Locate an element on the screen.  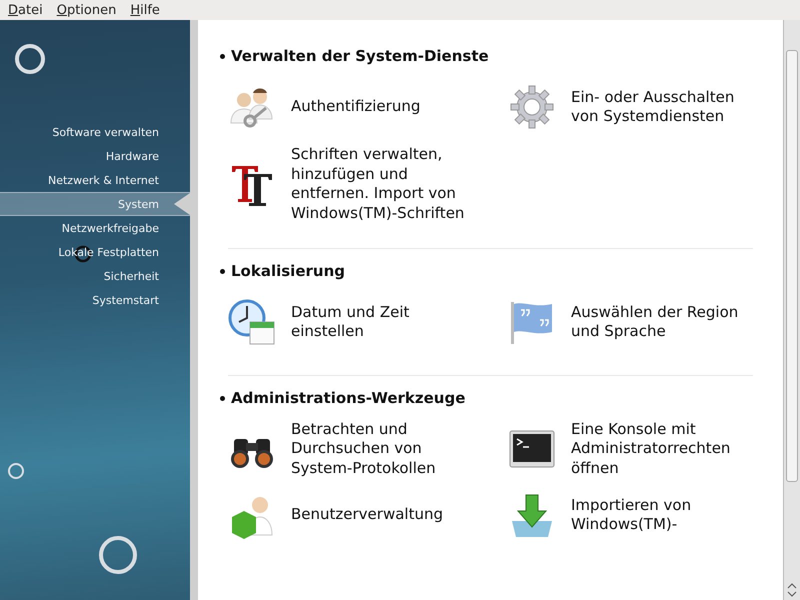
clock-calendar-icon is located at coordinates (252, 322).